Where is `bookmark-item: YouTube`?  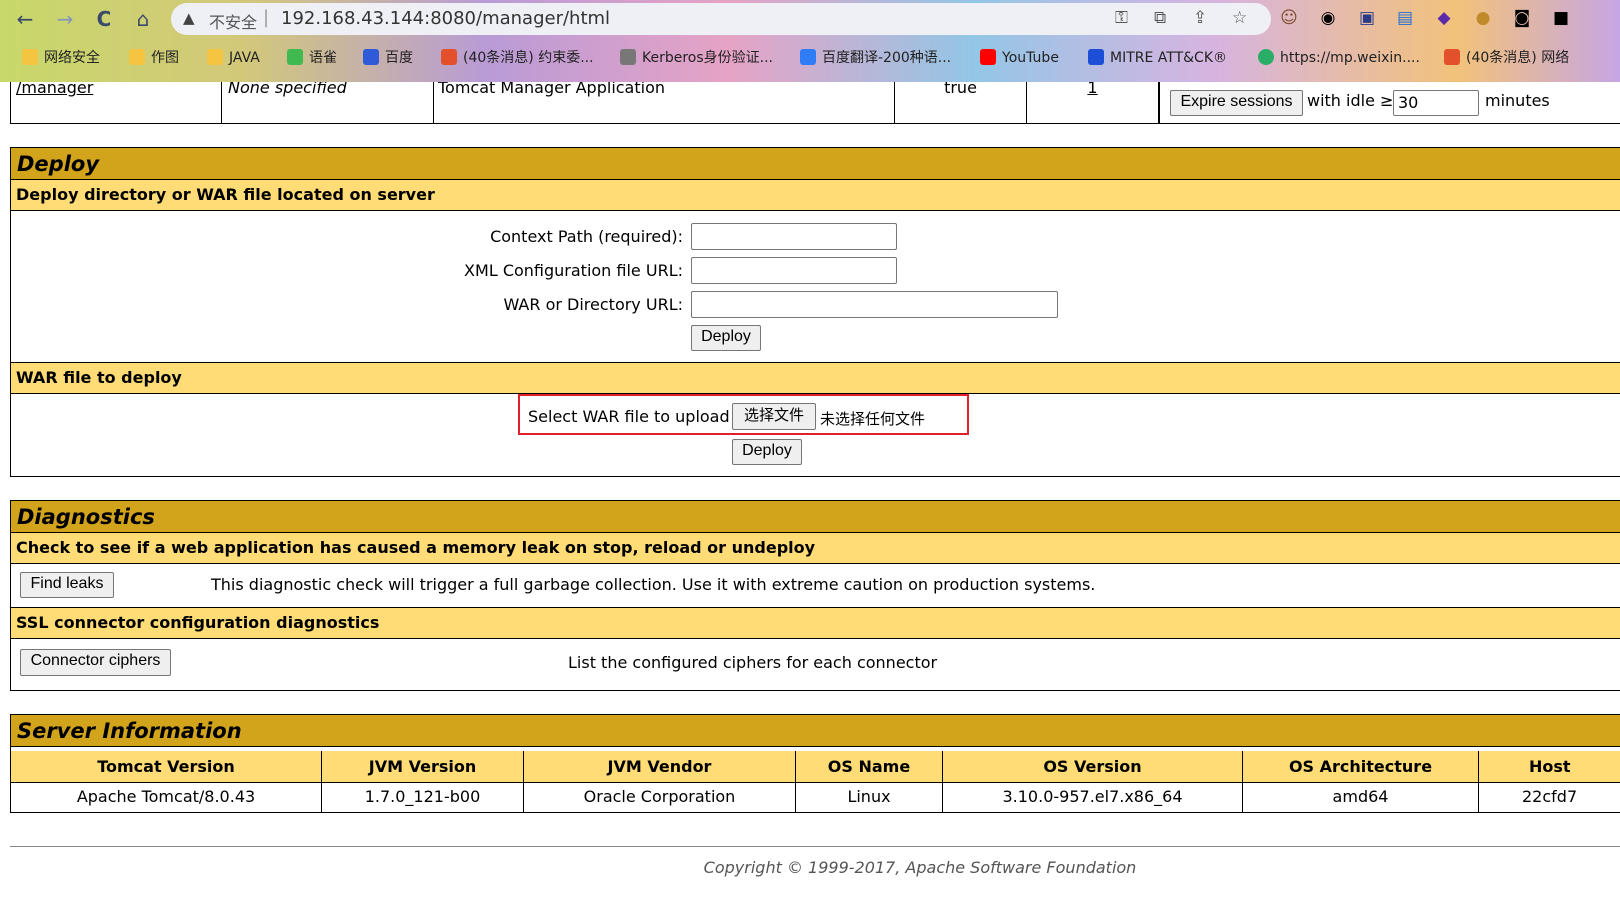 bookmark-item: YouTube is located at coordinates (1019, 58).